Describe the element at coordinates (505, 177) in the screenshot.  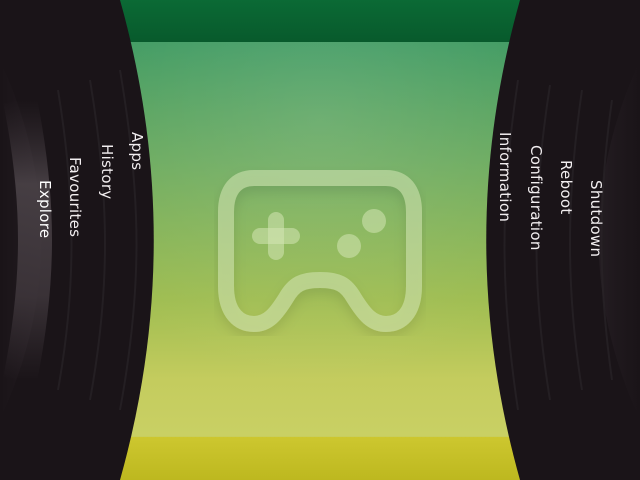
I see `menu-item-information: Information` at that location.